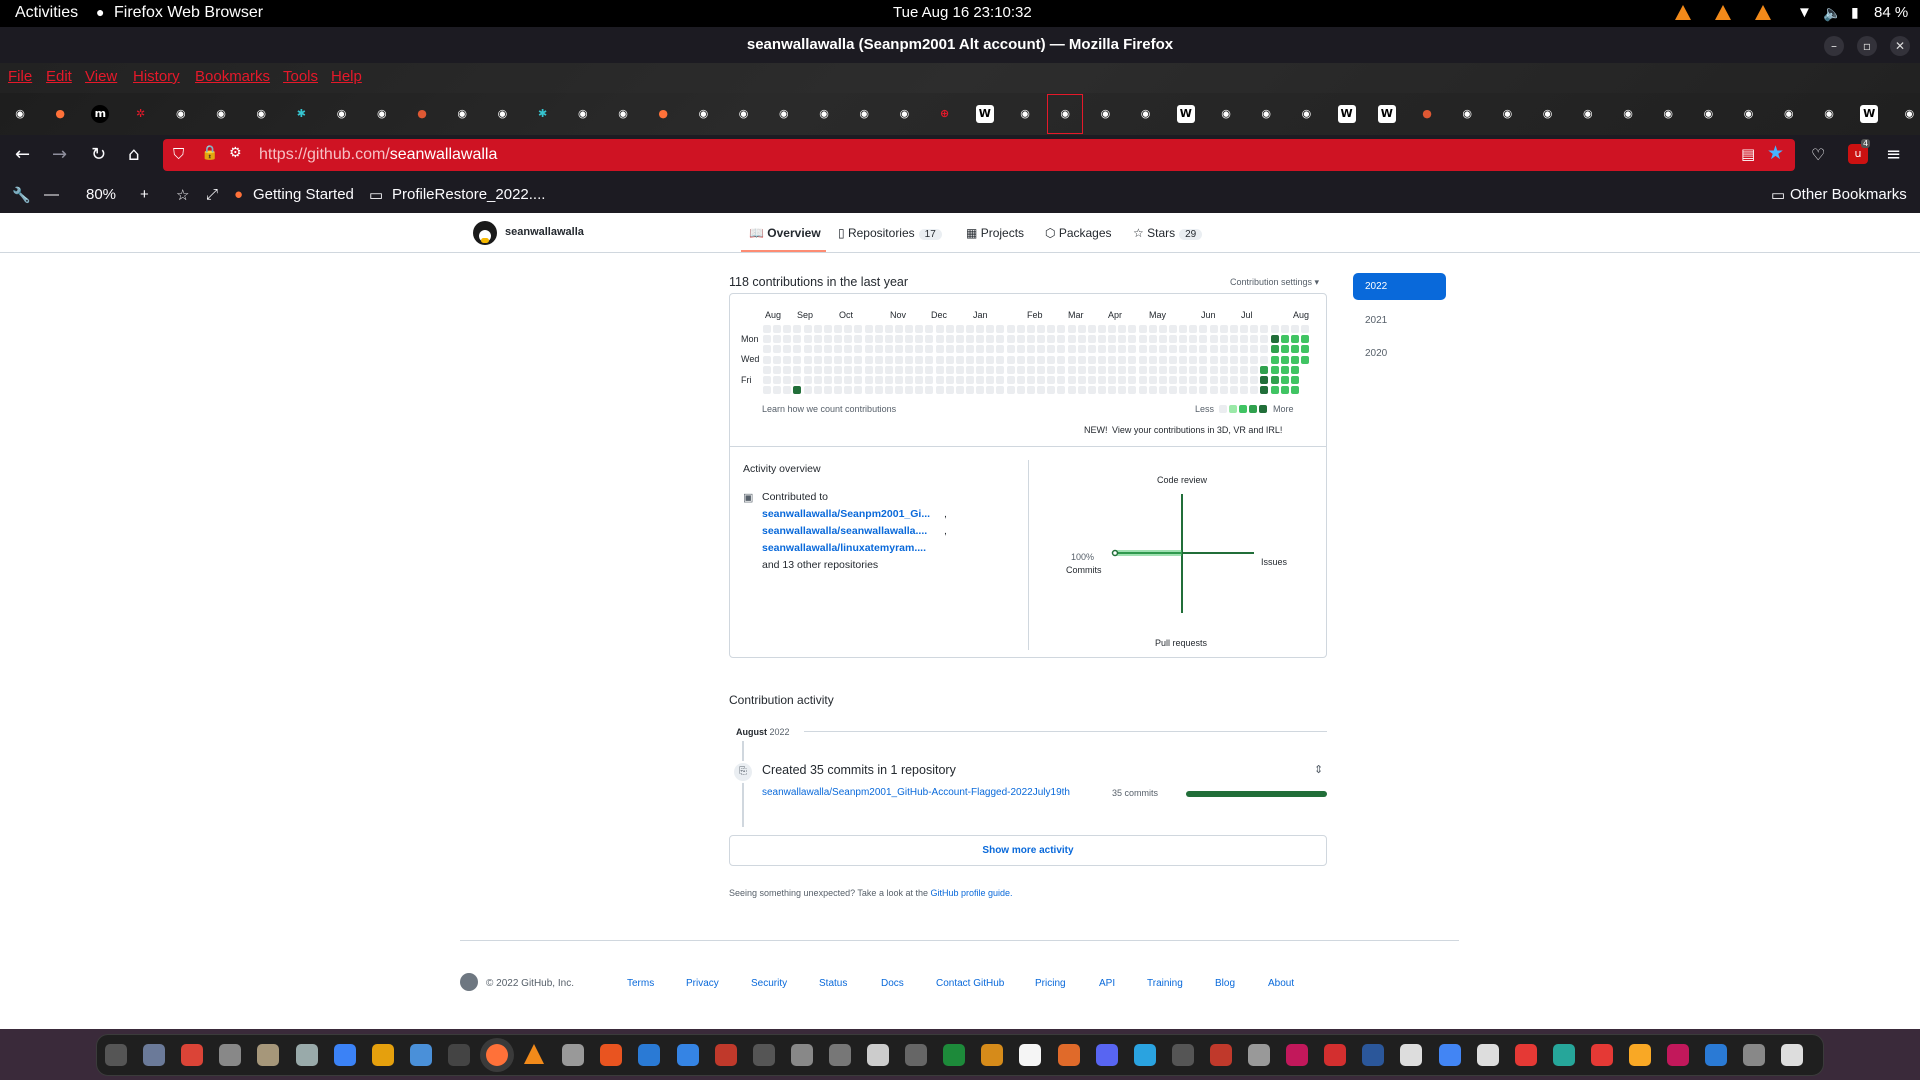  Describe the element at coordinates (801, 1055) in the screenshot. I see `bug-icon` at that location.